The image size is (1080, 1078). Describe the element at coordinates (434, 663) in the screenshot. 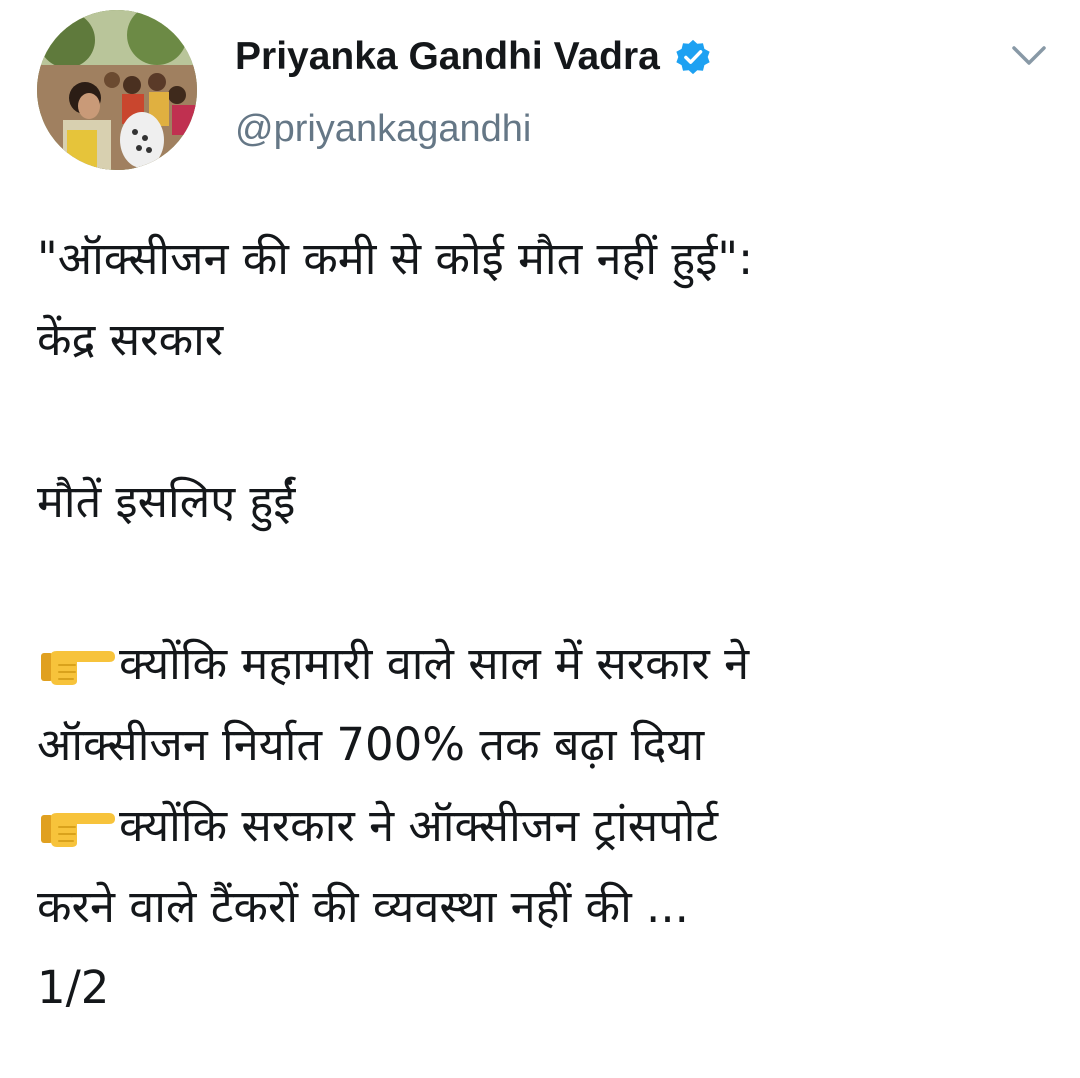

I see `bullet-text: क्योंकि महामारी वाले साल में सरकार ने` at that location.